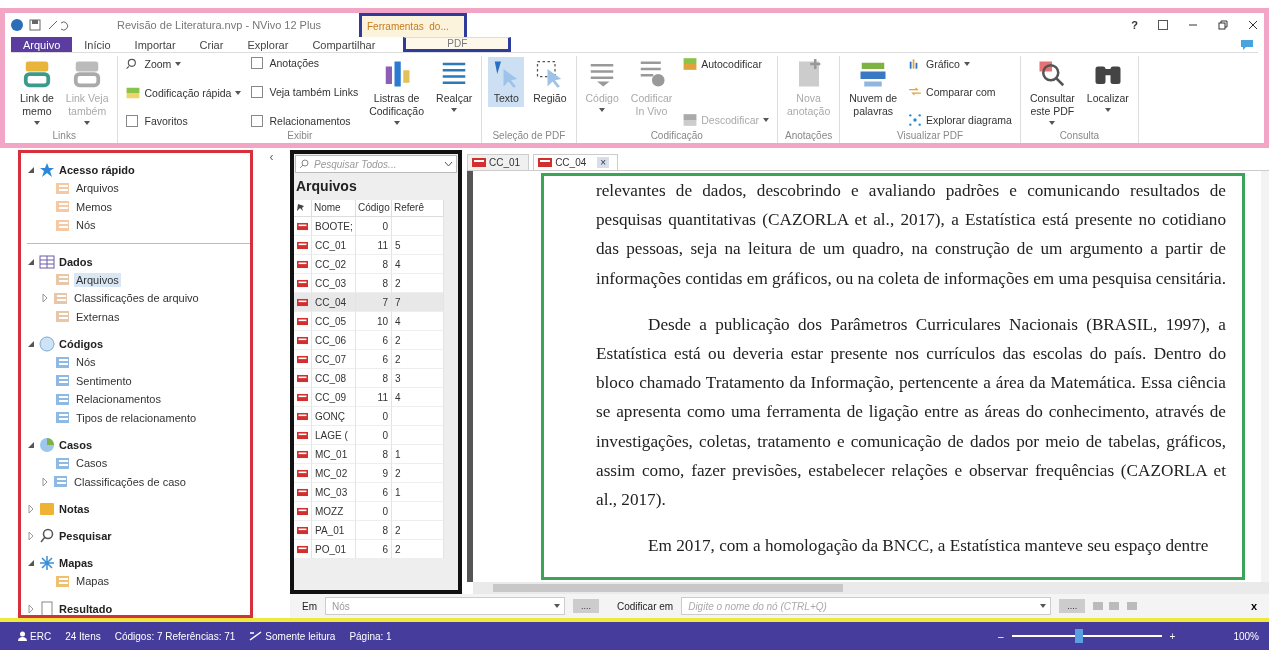 The width and height of the screenshot is (1269, 650). I want to click on text-input: Digite o nome do nó (CTRL+Q), so click(850, 606).